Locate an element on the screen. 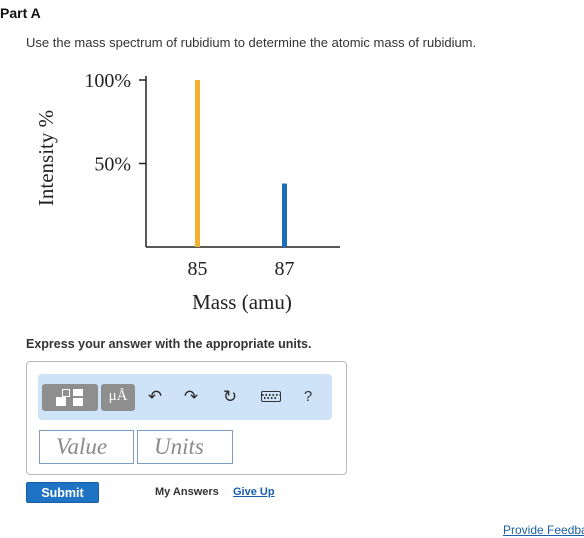 The width and height of the screenshot is (584, 538). x-tick-label: 87 is located at coordinates (285, 269).